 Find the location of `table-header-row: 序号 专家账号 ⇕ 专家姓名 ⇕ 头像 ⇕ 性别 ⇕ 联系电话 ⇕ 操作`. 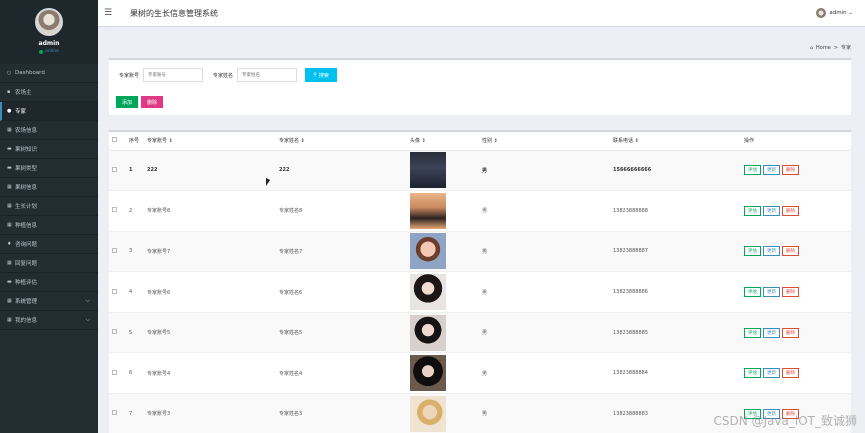

table-header-row: 序号 专家账号 ⇕ 专家姓名 ⇕ 头像 ⇕ 性别 ⇕ 联系电话 ⇕ 操作 is located at coordinates (480, 141).